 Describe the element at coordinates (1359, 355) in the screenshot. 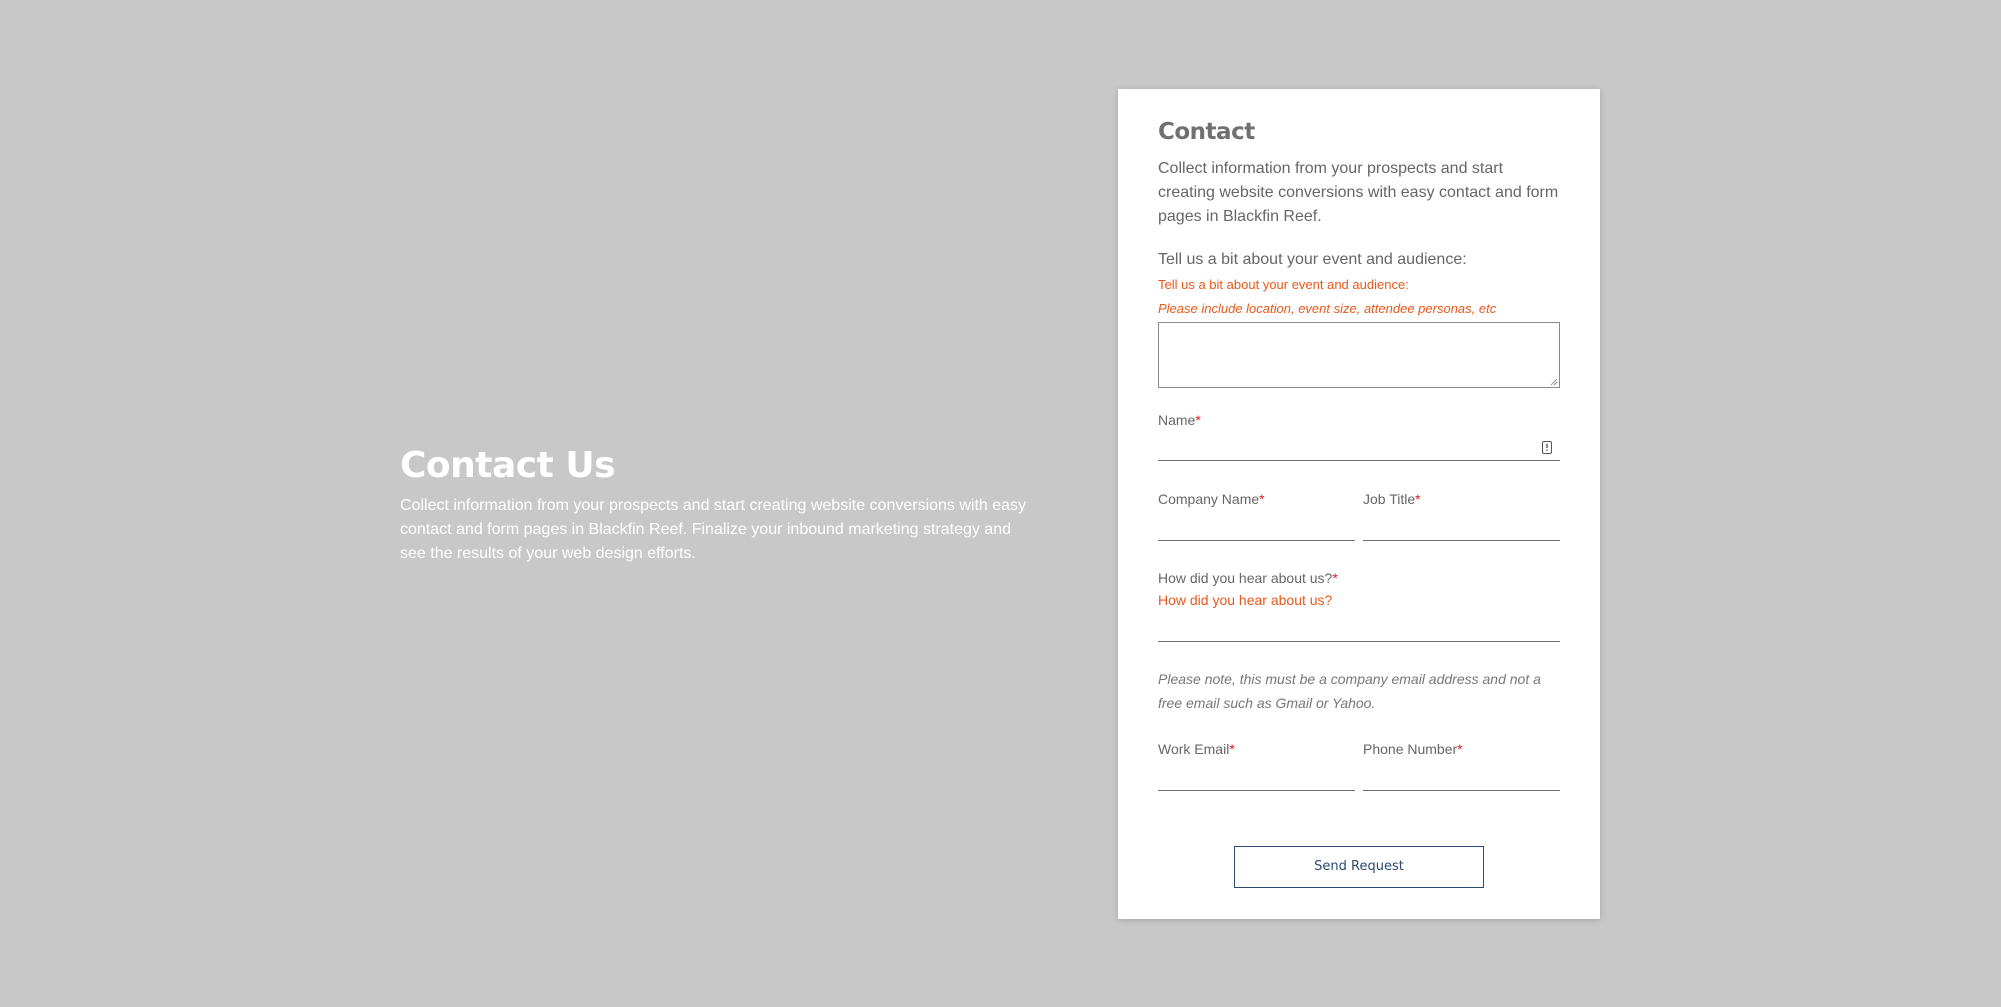

I see `event-textarea` at that location.